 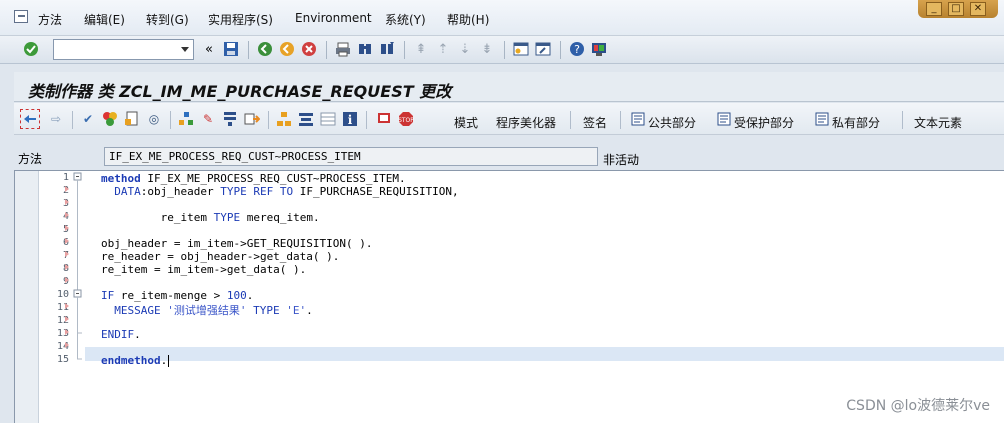 I want to click on system-menu-icon, so click(x=21, y=16).